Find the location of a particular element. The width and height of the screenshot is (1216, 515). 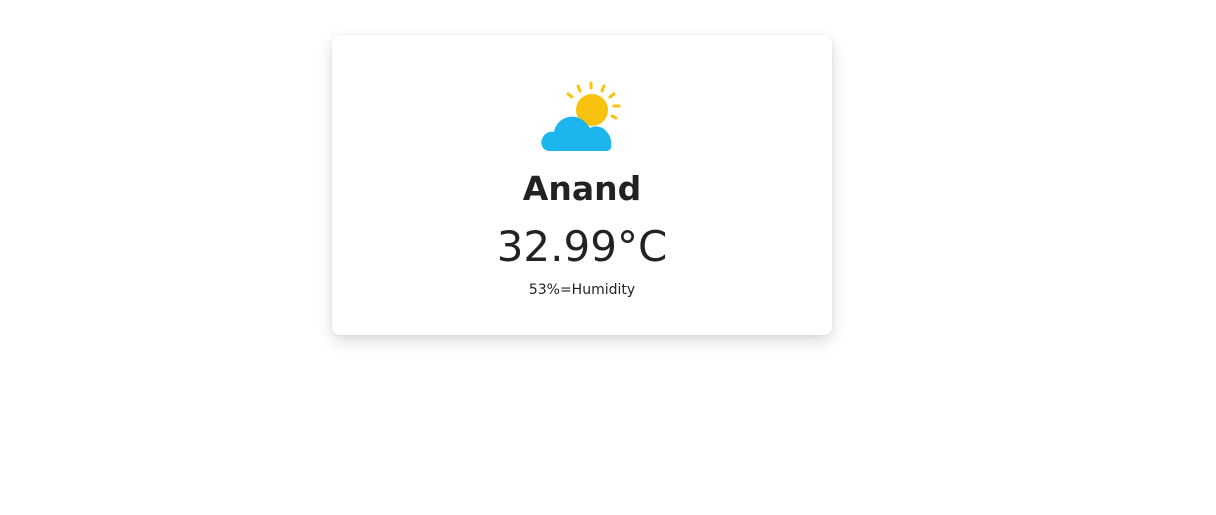

humidity-text: 53%=Humidity is located at coordinates (582, 290).